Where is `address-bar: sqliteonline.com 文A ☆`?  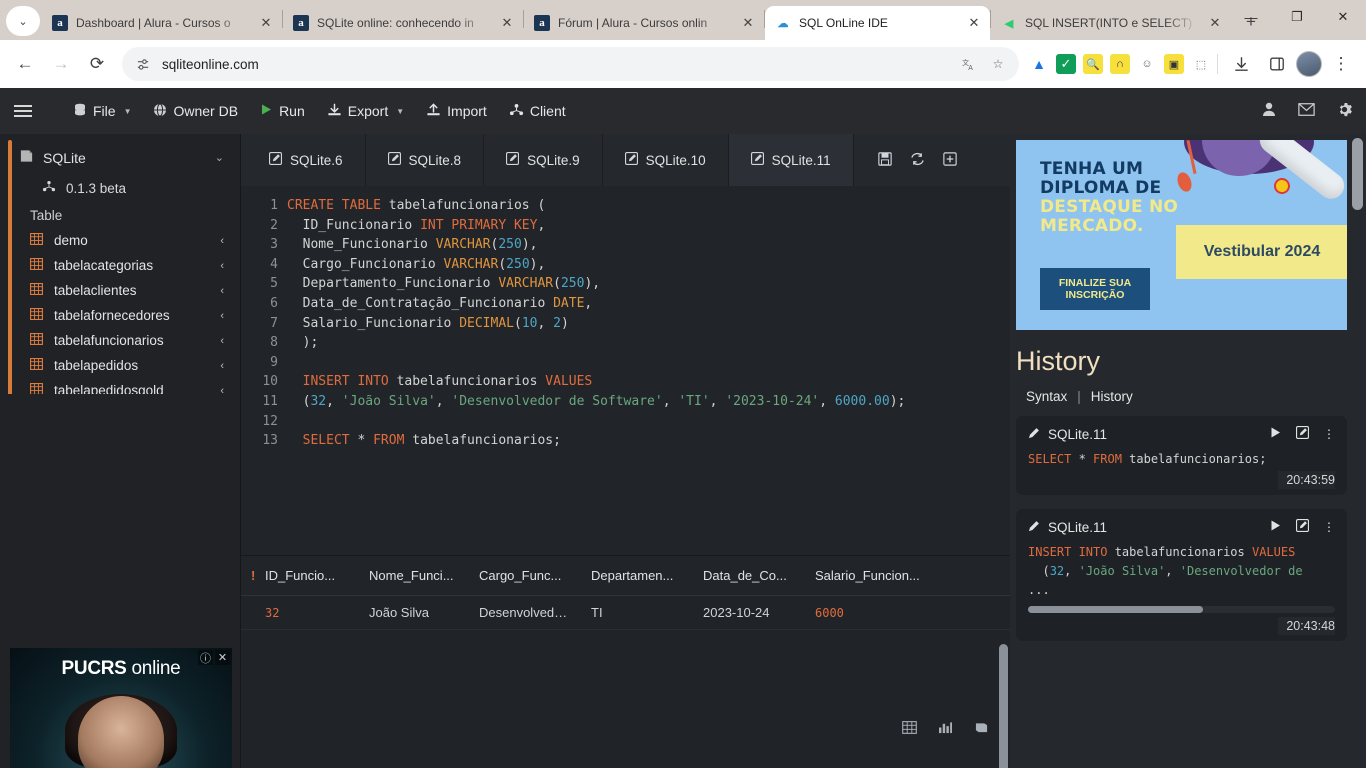 address-bar: sqliteonline.com 文A ☆ is located at coordinates (570, 64).